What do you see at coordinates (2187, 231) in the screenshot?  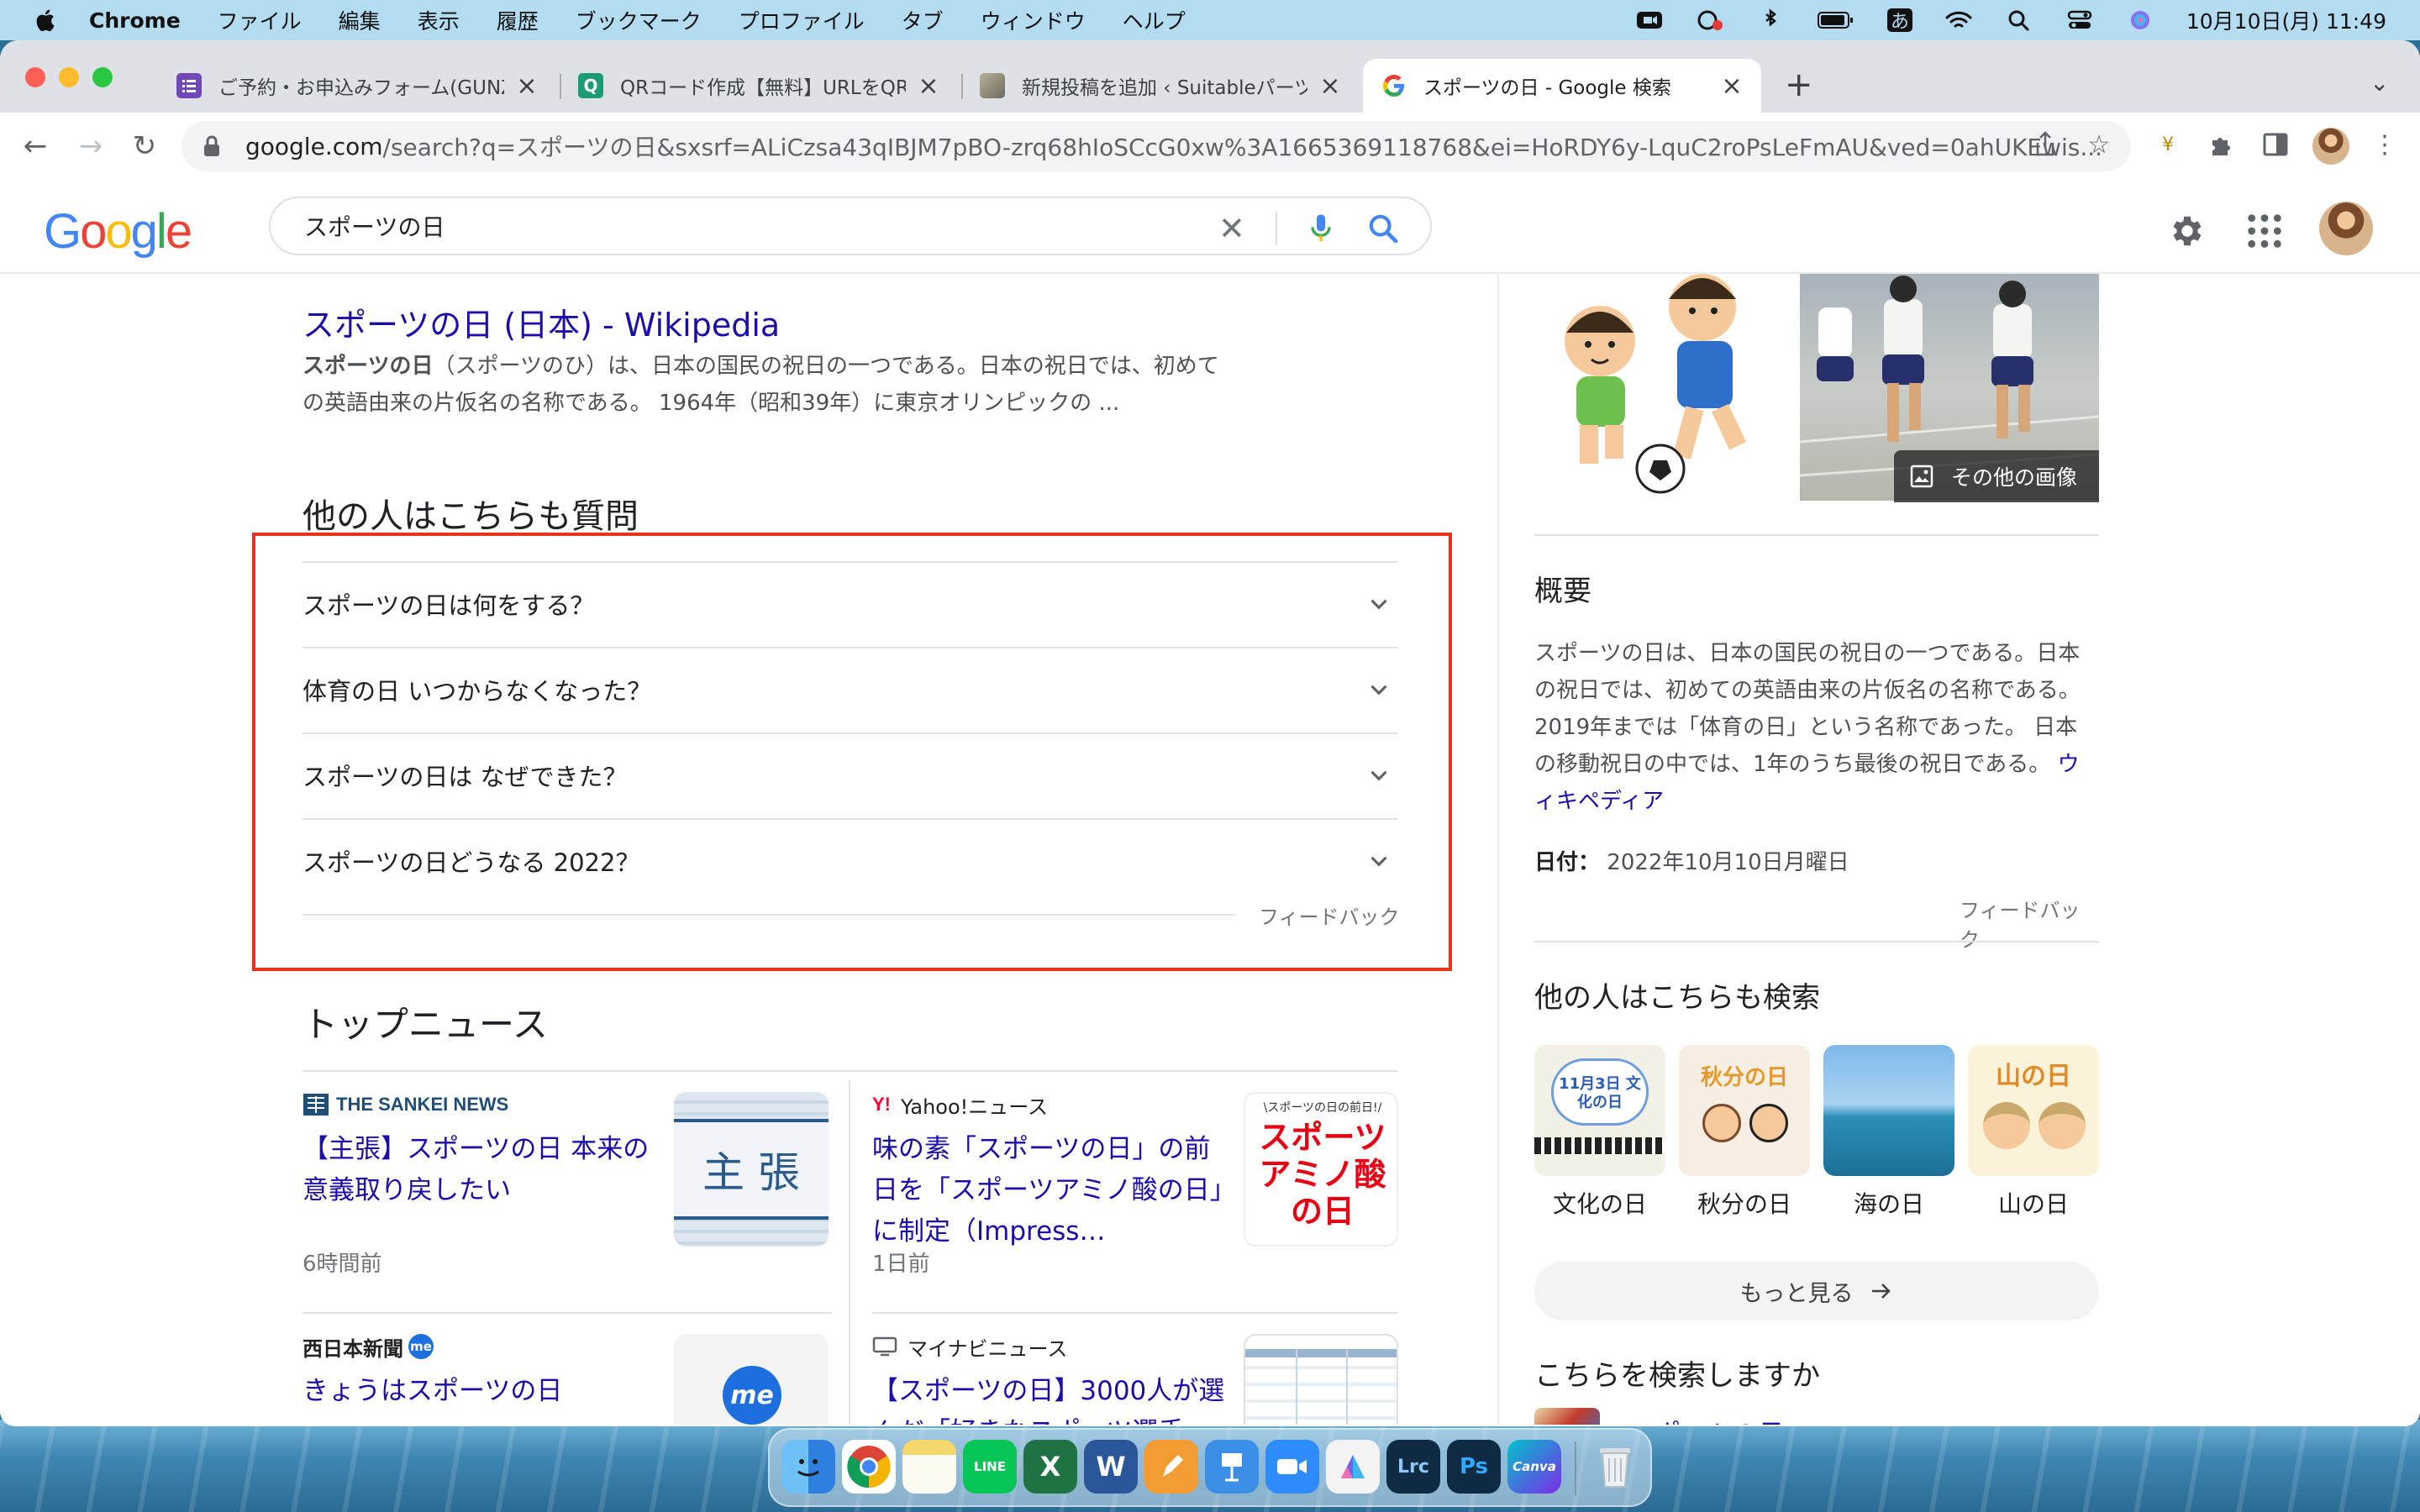 I see `settings-gear-icon` at bounding box center [2187, 231].